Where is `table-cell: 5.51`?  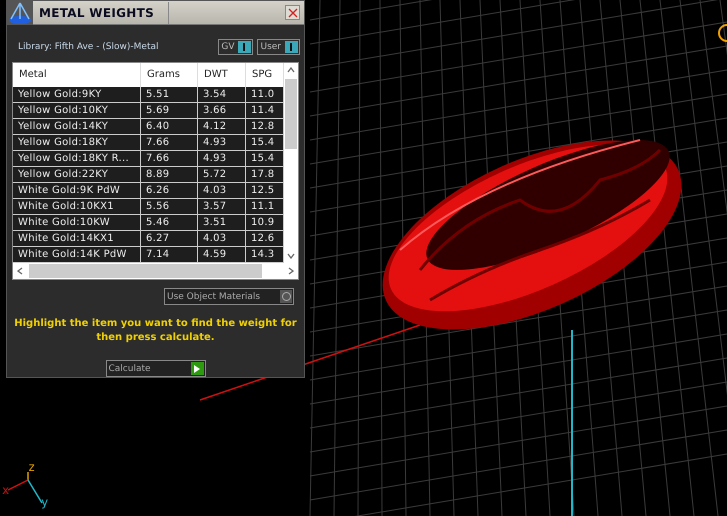 table-cell: 5.51 is located at coordinates (169, 95).